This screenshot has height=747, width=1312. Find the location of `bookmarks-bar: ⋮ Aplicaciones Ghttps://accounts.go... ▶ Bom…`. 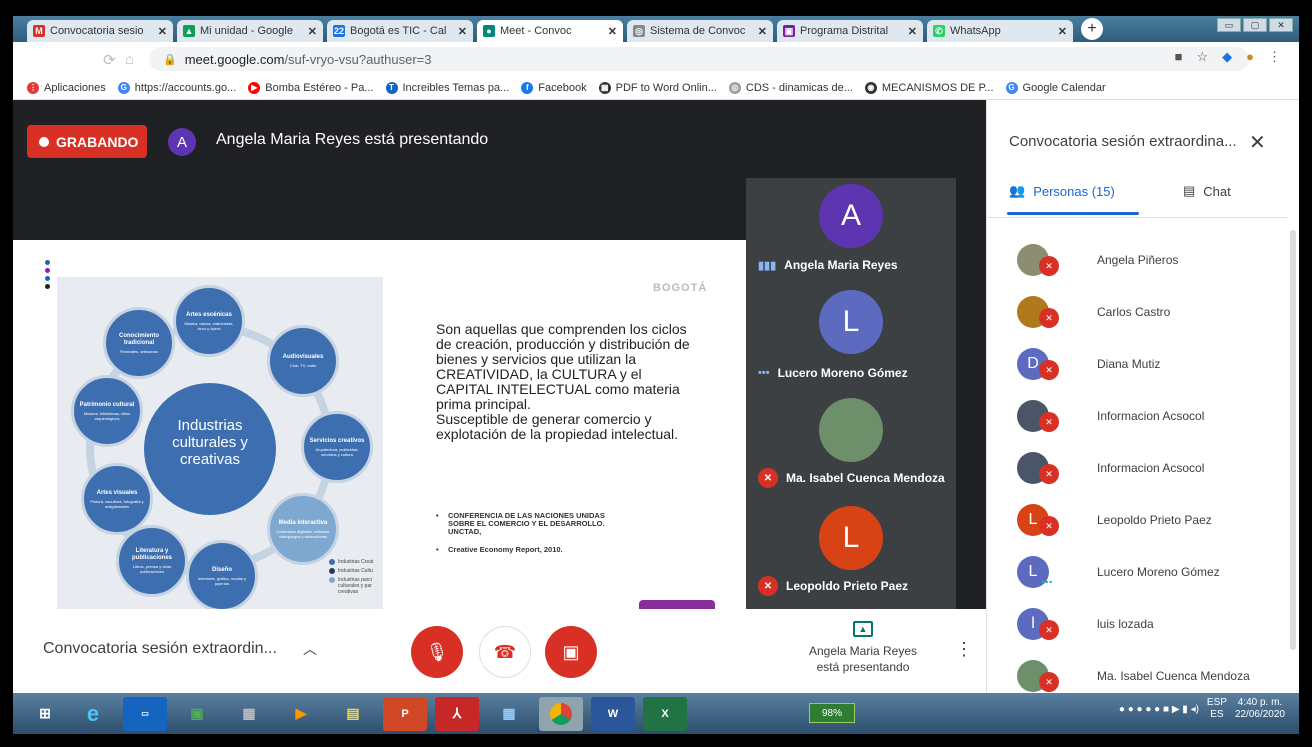

bookmarks-bar: ⋮ Aplicaciones Ghttps://accounts.go... ▶ Bom… is located at coordinates (656, 88).